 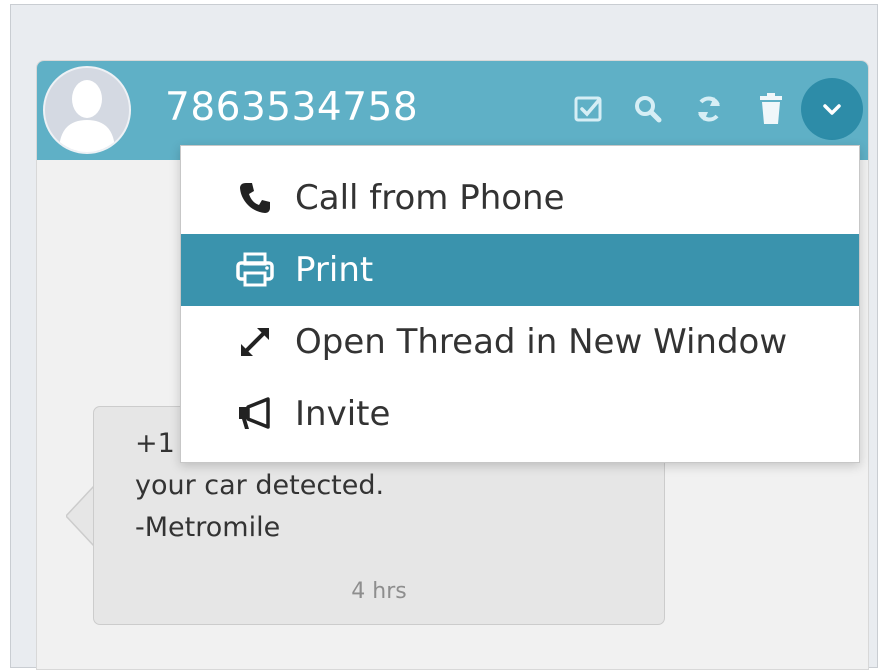 I want to click on menu-item-call-from-phone: Call from Phone, so click(x=520, y=198).